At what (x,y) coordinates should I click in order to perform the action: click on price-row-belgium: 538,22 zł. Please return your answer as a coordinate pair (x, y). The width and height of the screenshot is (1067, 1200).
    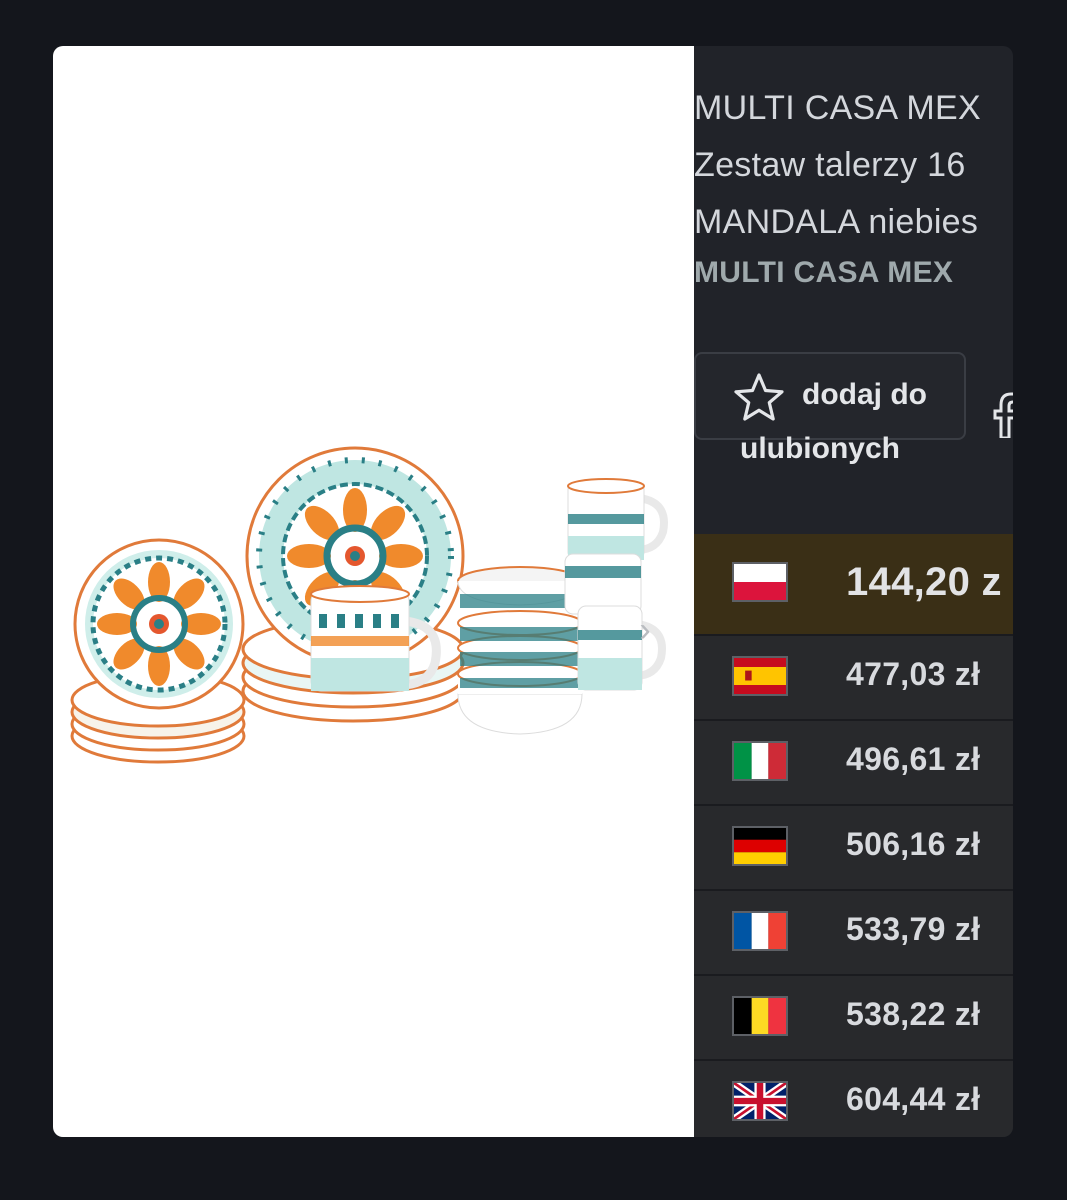
    Looking at the image, I should click on (853, 1018).